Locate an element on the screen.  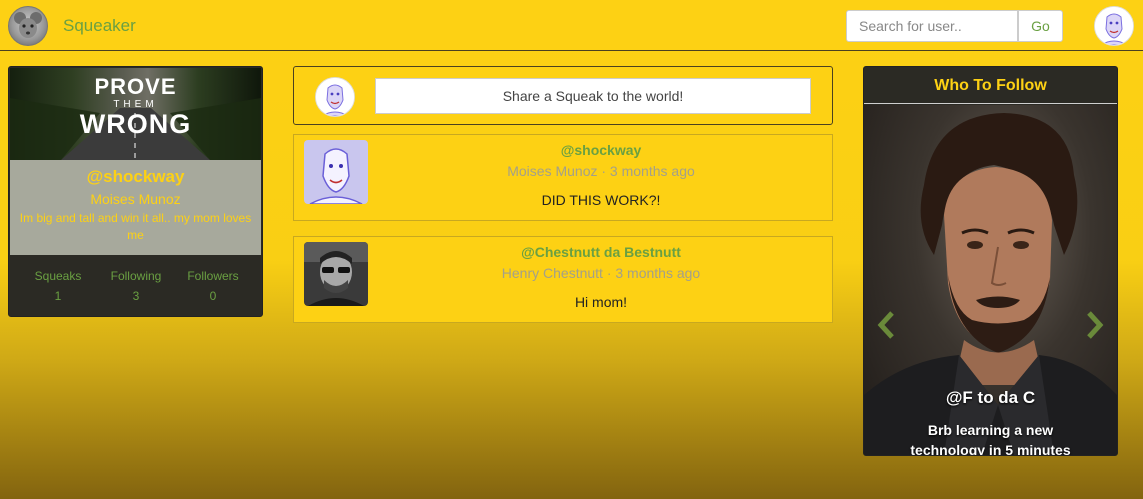
profile-stats: Squeaks 1 Following 3 Followers 0 is located at coordinates (135, 289).